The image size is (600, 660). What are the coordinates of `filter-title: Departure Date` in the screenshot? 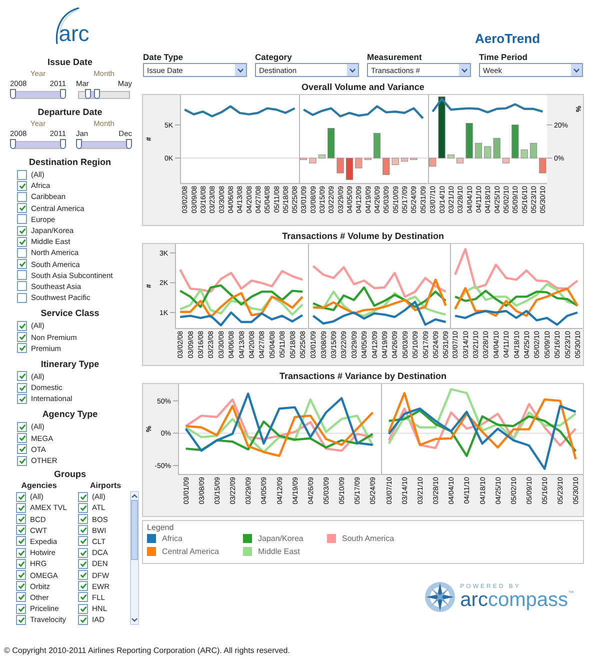 It's located at (70, 112).